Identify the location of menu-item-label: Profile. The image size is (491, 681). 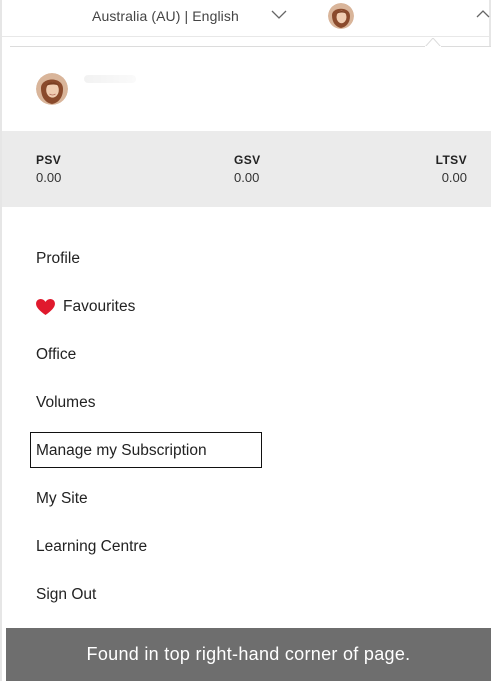
(58, 258).